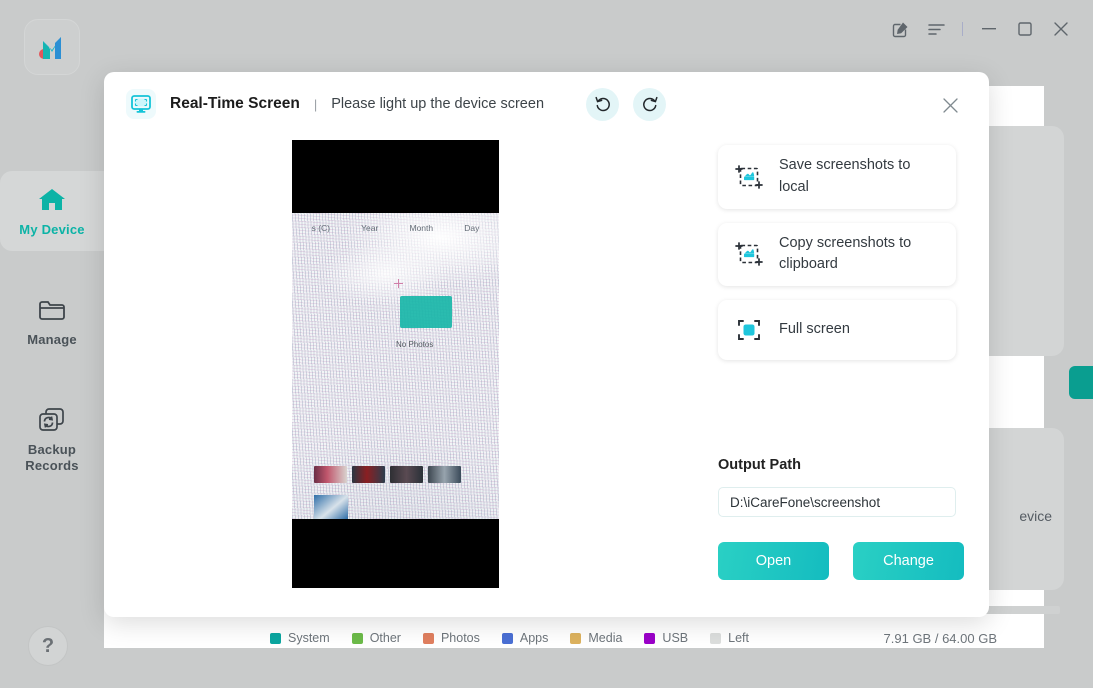  What do you see at coordinates (52, 310) in the screenshot?
I see `folder-icon` at bounding box center [52, 310].